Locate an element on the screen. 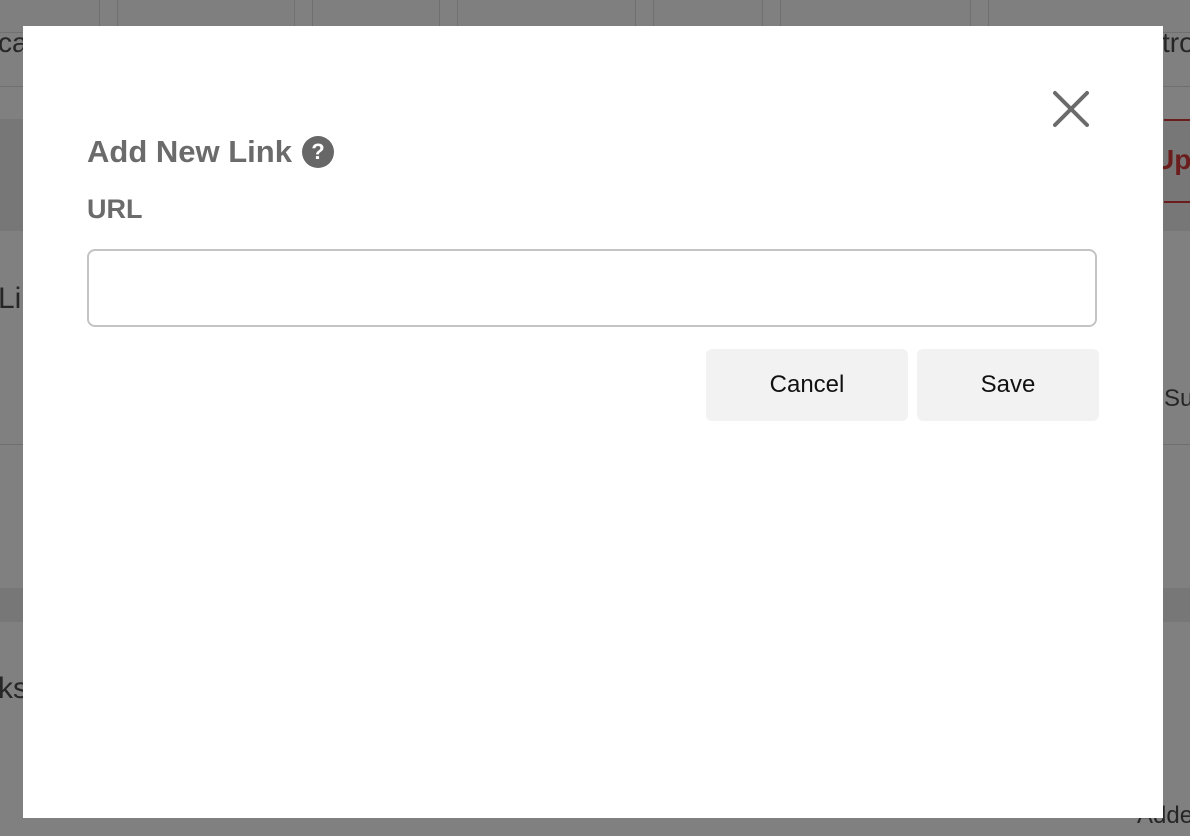 This screenshot has width=1190, height=836. background-text: Li is located at coordinates (11, 298).